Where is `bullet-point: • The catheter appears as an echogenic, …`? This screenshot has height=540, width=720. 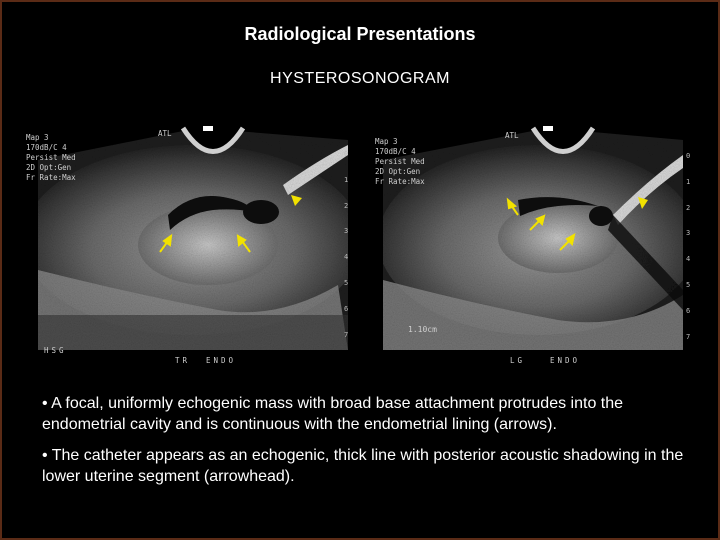 bullet-point: • The catheter appears as an echogenic, … is located at coordinates (363, 466).